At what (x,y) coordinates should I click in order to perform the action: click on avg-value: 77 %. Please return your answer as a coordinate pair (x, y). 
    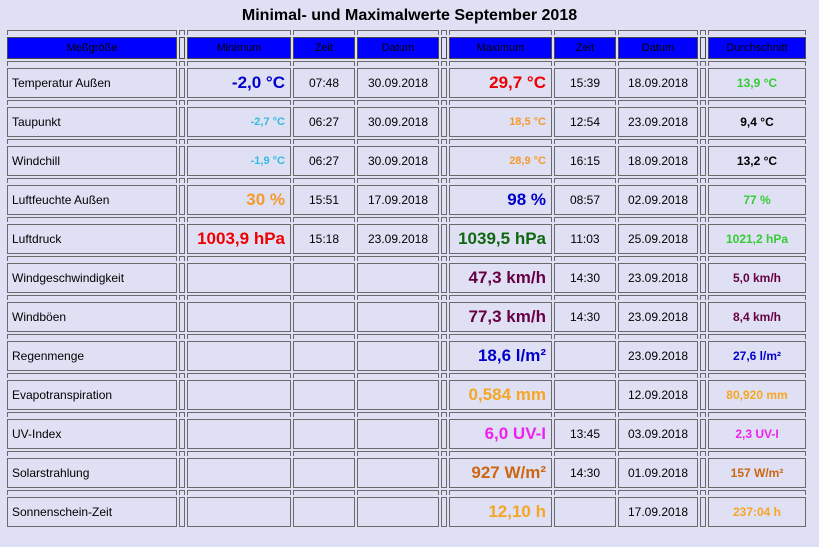
    Looking at the image, I should click on (757, 200).